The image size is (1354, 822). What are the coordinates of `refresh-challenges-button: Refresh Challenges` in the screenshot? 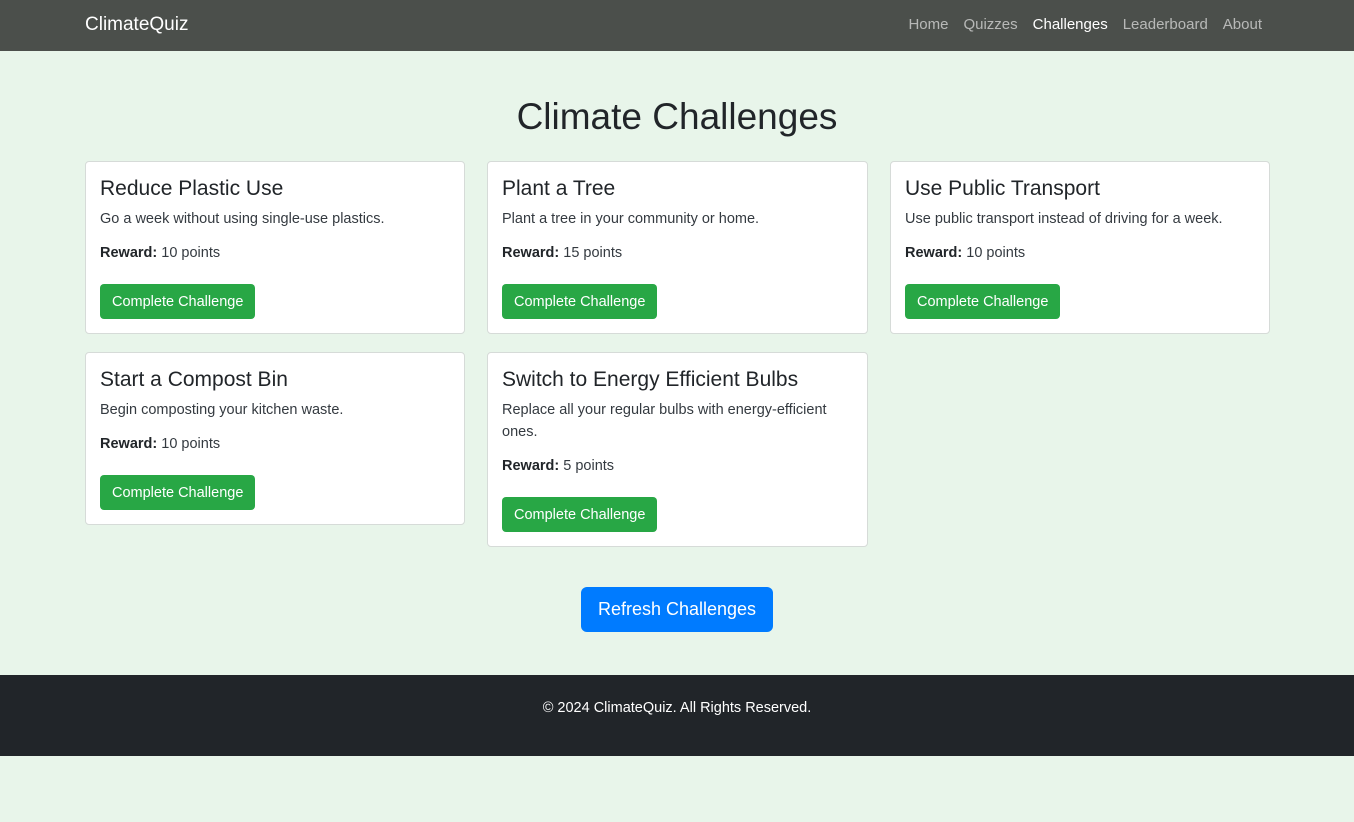 It's located at (677, 609).